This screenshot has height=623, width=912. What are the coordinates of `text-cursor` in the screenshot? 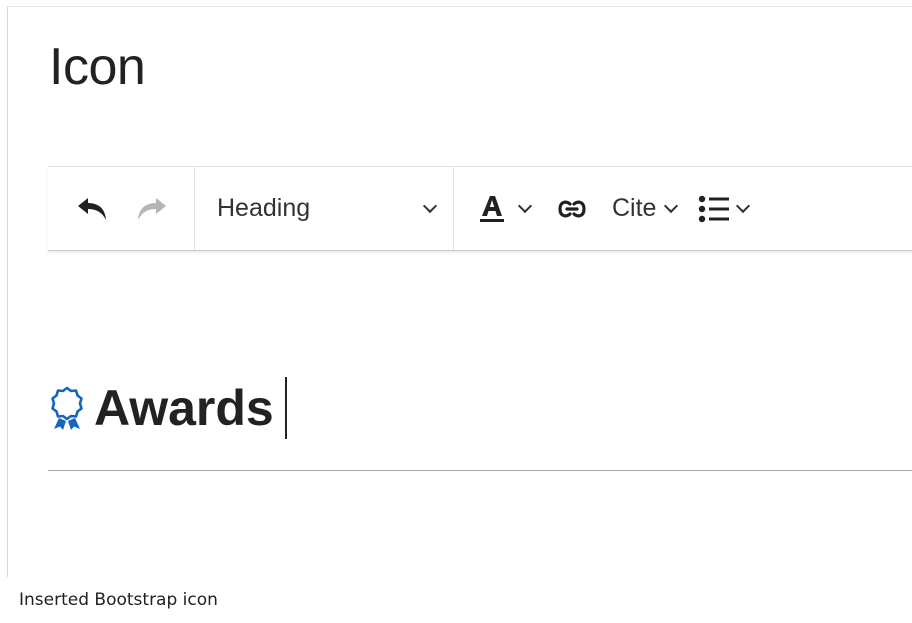 It's located at (285, 408).